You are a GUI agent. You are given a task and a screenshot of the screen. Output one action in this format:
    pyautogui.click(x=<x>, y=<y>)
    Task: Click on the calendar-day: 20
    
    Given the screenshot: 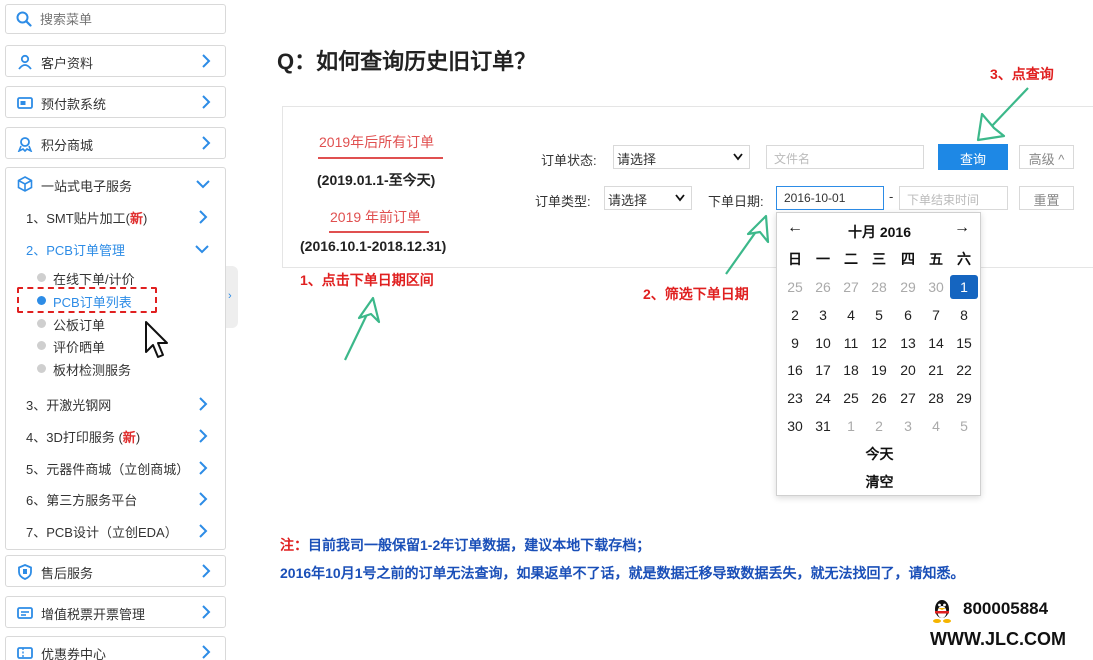 What is the action you would take?
    pyautogui.click(x=908, y=370)
    